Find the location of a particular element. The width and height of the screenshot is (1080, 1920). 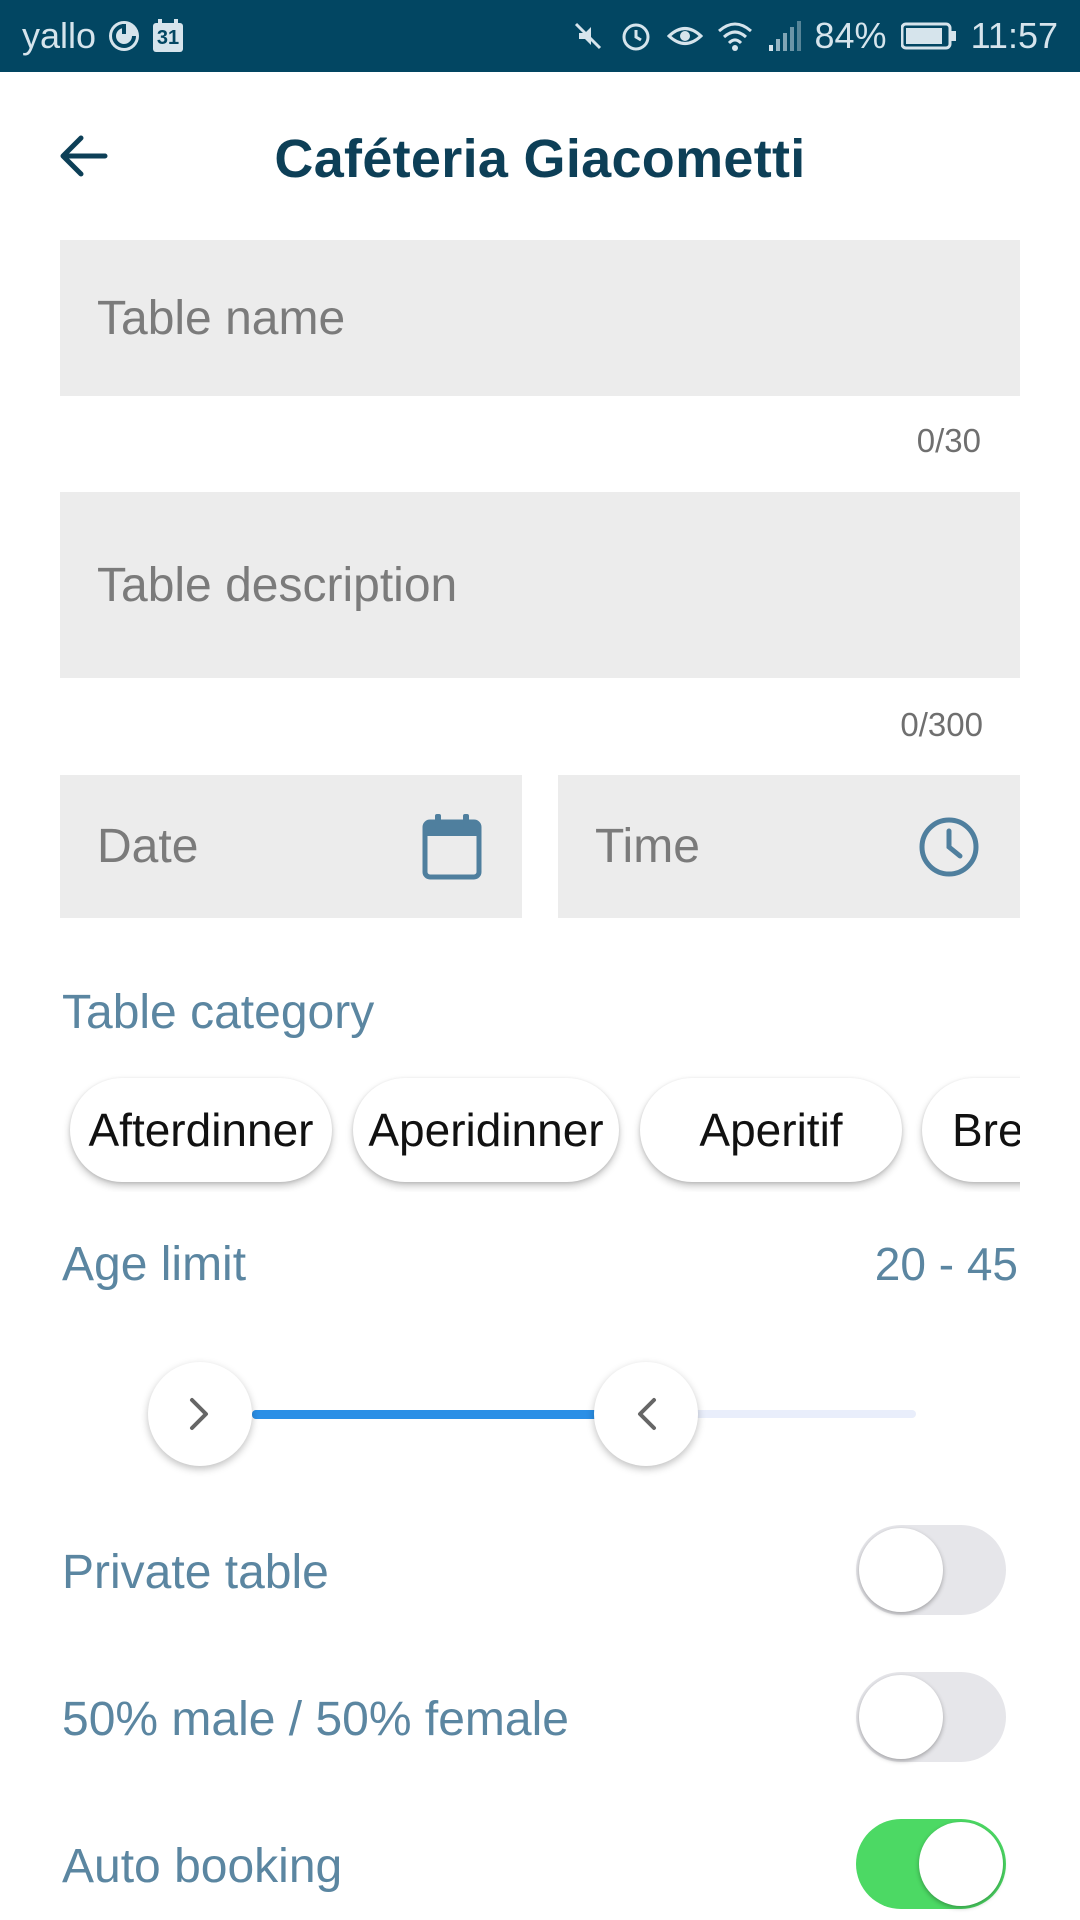

header: Caféteria Giacometti is located at coordinates (540, 156).